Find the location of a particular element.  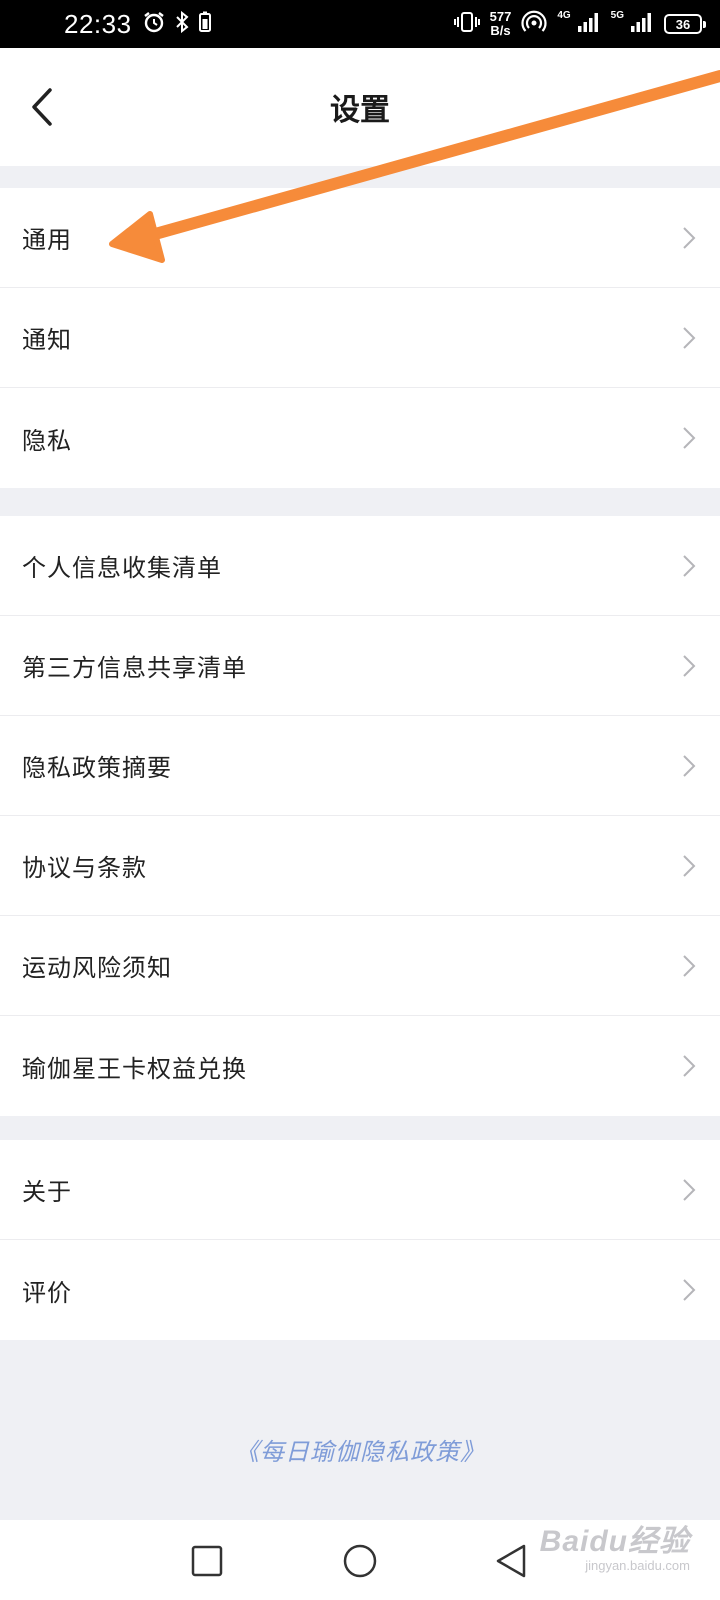

nav-bar is located at coordinates (360, 1560).